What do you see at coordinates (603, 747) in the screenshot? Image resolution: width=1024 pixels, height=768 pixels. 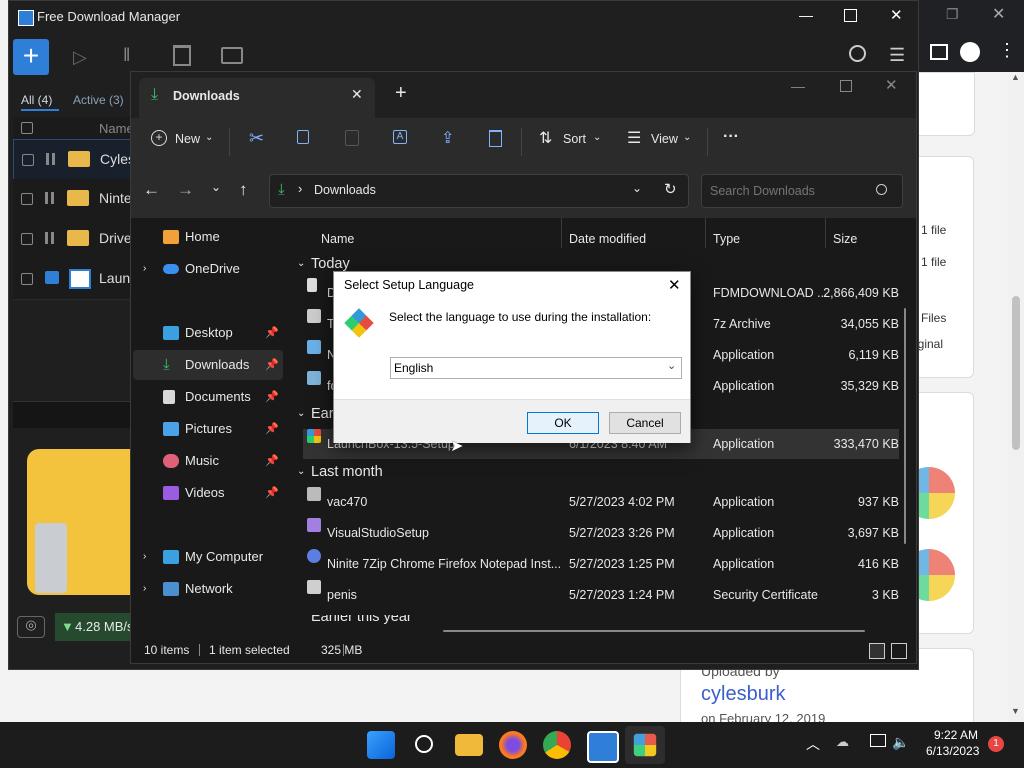 I see `fdm-taskbar-icon` at bounding box center [603, 747].